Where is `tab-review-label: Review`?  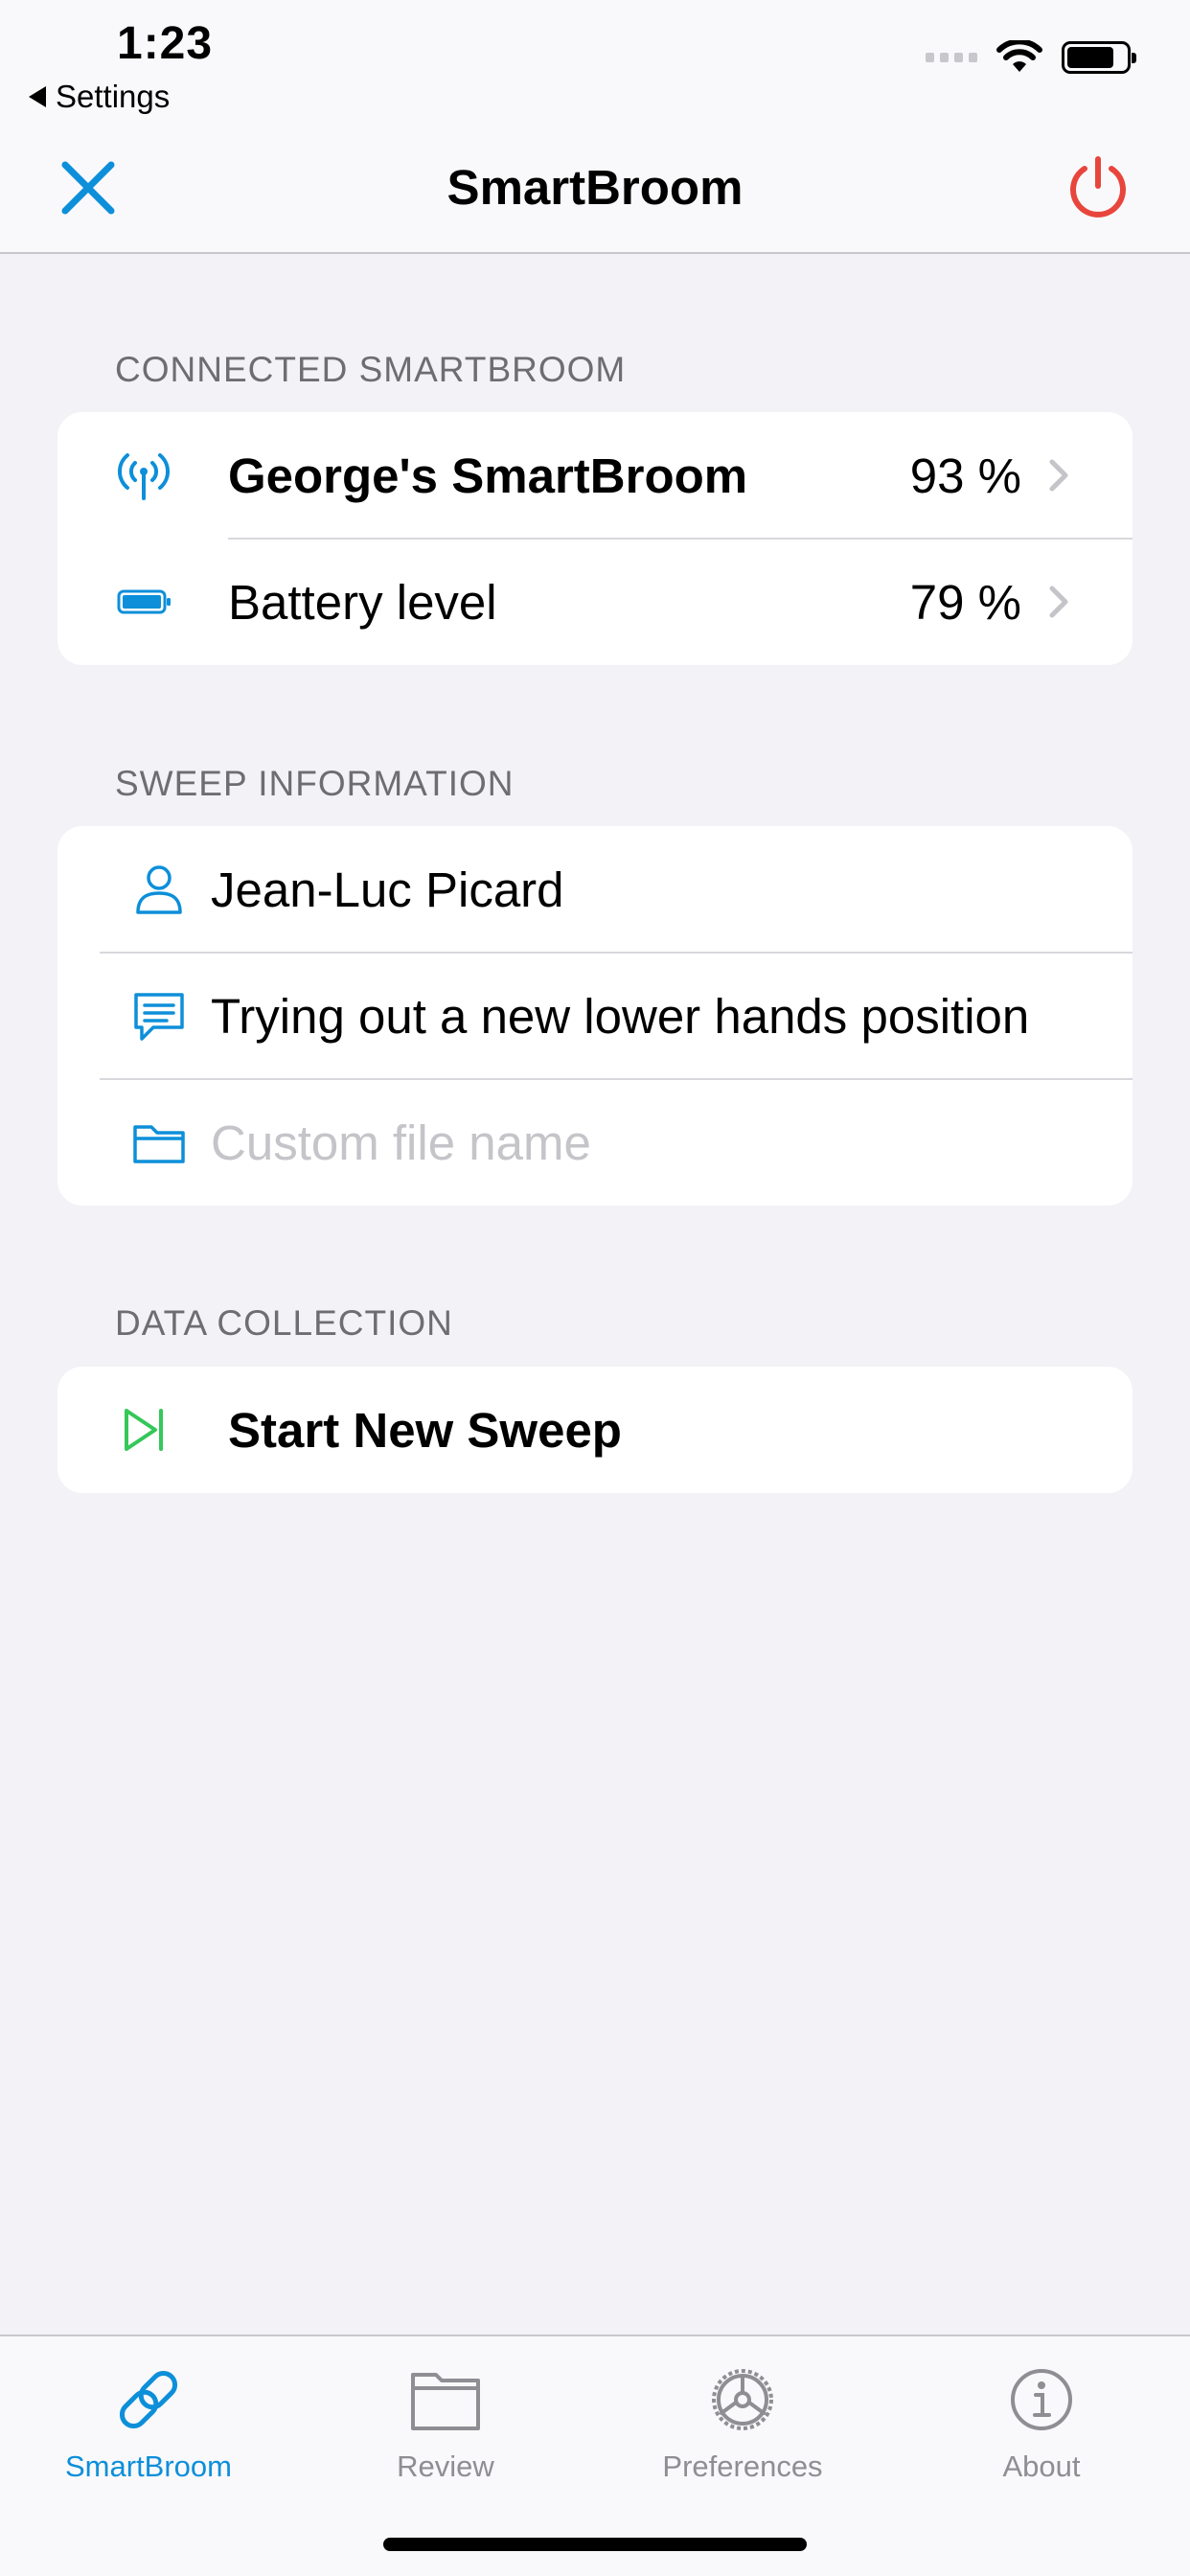
tab-review-label: Review is located at coordinates (445, 2466).